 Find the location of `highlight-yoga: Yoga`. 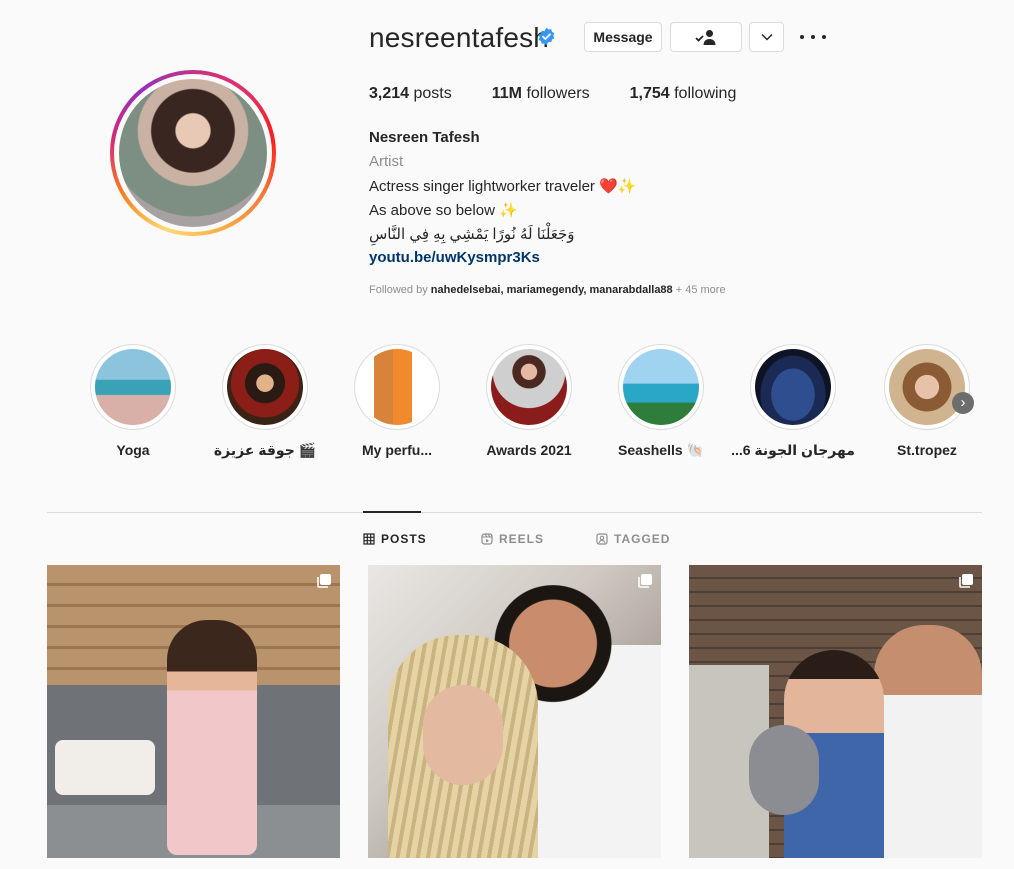

highlight-yoga: Yoga is located at coordinates (133, 401).